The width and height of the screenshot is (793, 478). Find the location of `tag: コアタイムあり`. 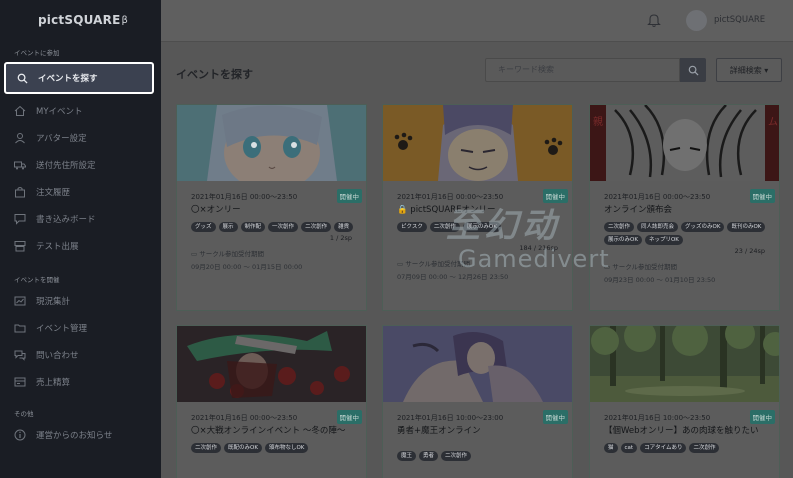

tag: コアタイムあり is located at coordinates (663, 448).